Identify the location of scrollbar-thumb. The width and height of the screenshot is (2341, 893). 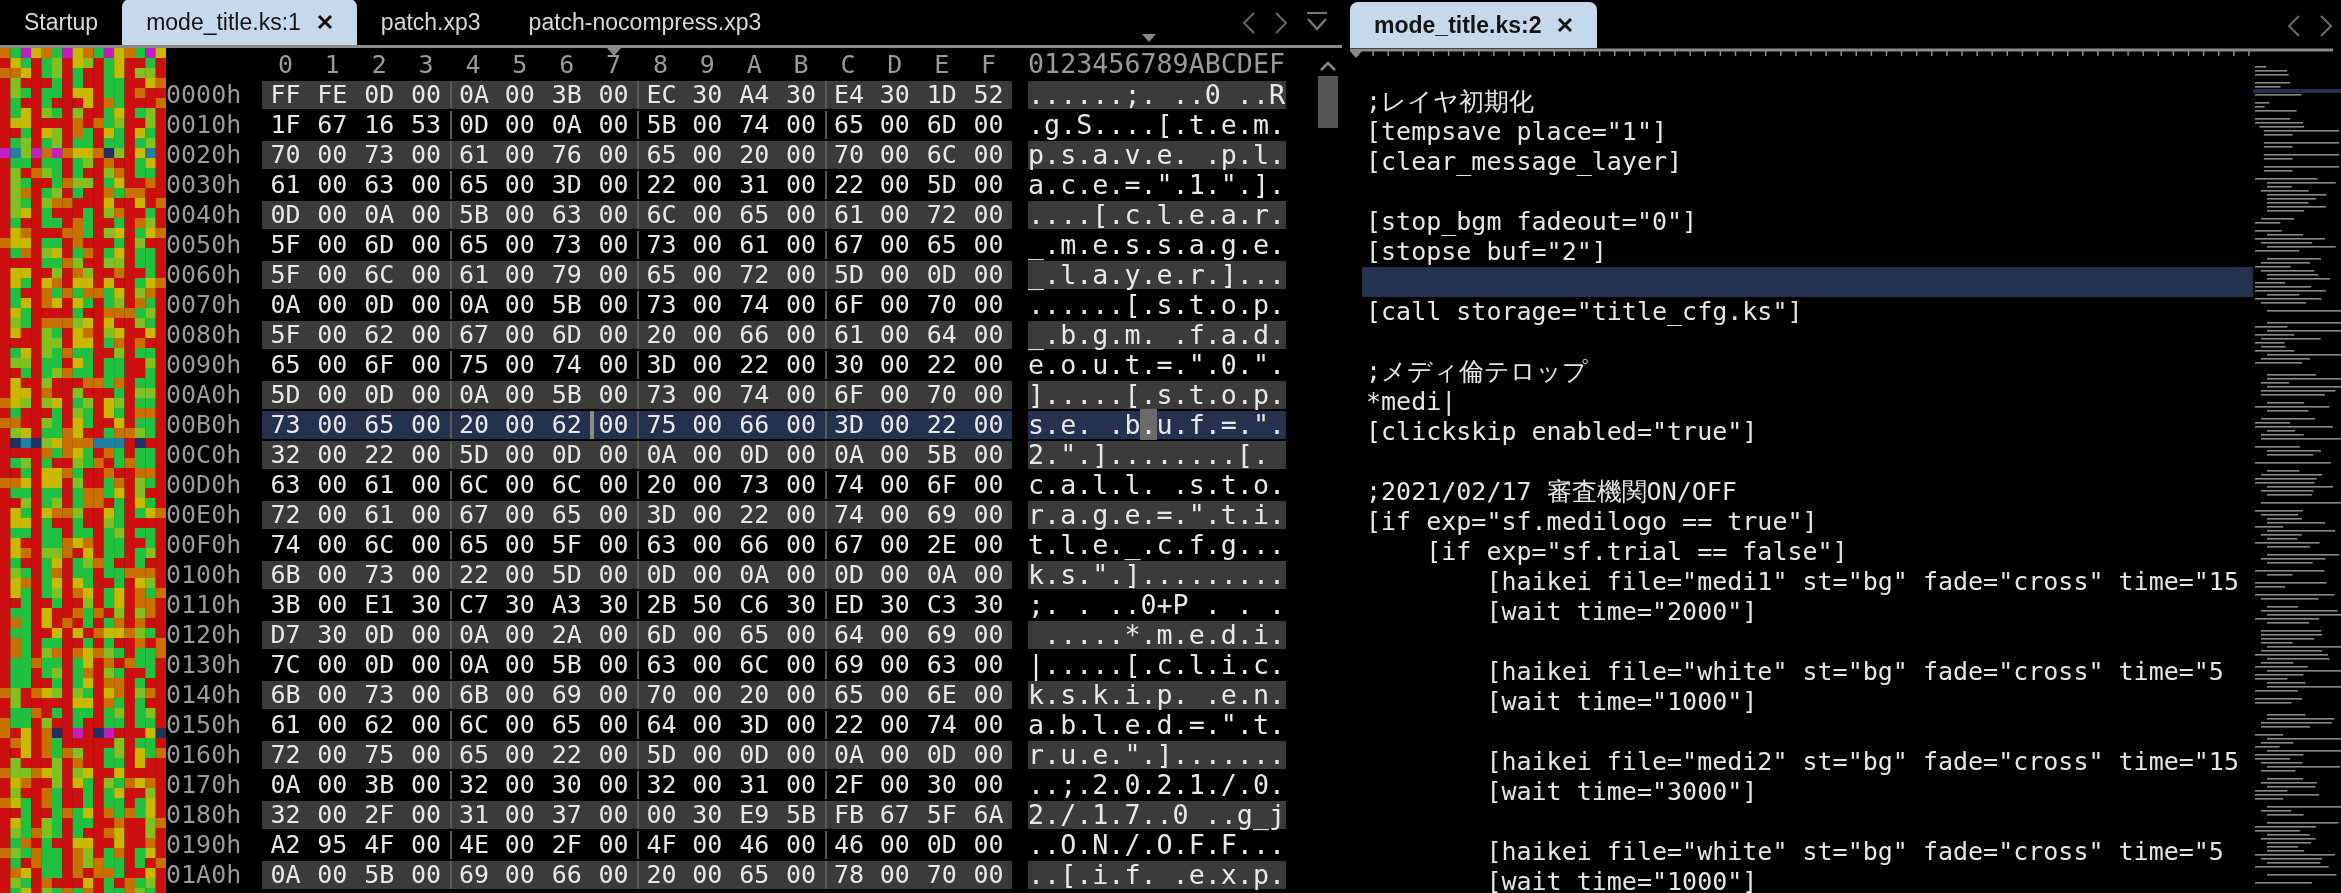
(1328, 102).